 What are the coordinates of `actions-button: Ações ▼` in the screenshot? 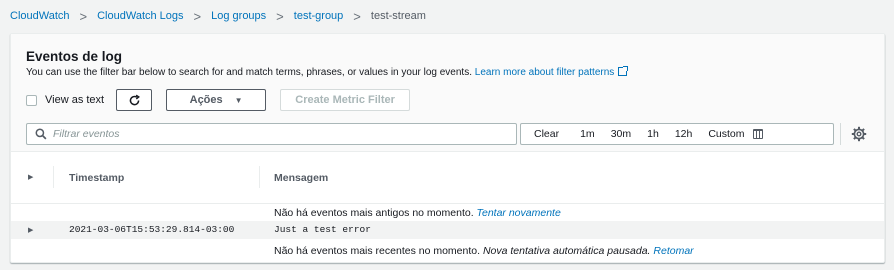 It's located at (216, 100).